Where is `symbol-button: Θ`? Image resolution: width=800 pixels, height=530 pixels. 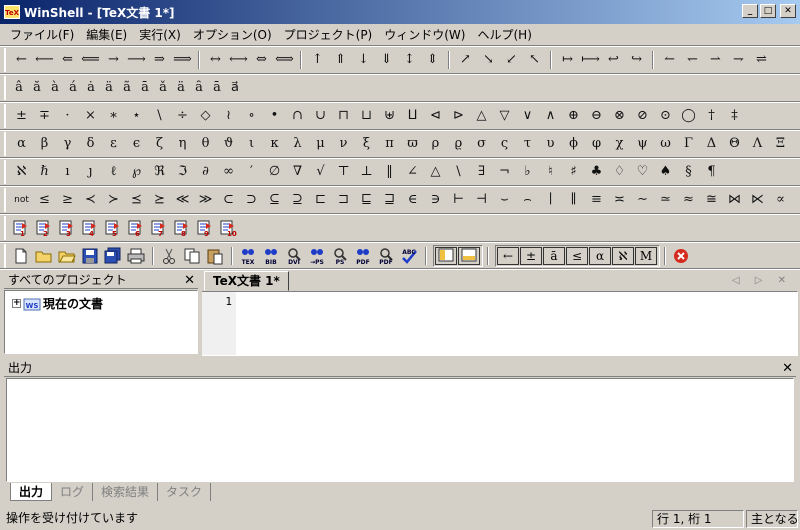
symbol-button: Θ is located at coordinates (734, 144).